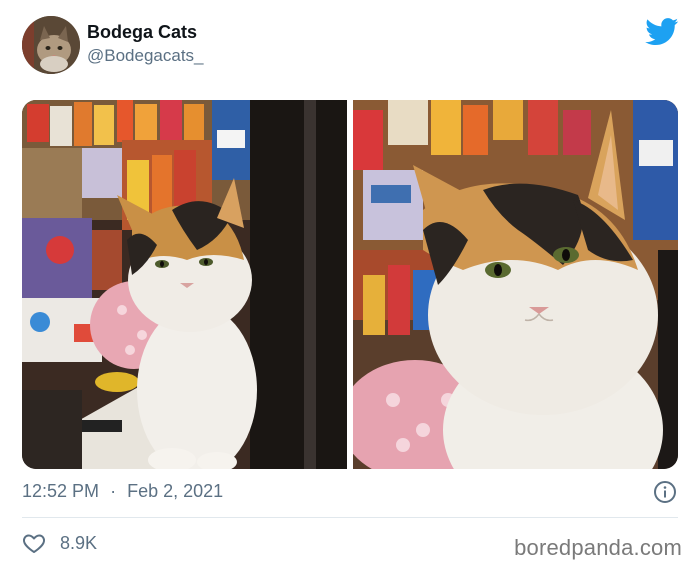 The width and height of the screenshot is (700, 571). Describe the element at coordinates (145, 56) in the screenshot. I see `user-handle: @Bodegacats_` at that location.